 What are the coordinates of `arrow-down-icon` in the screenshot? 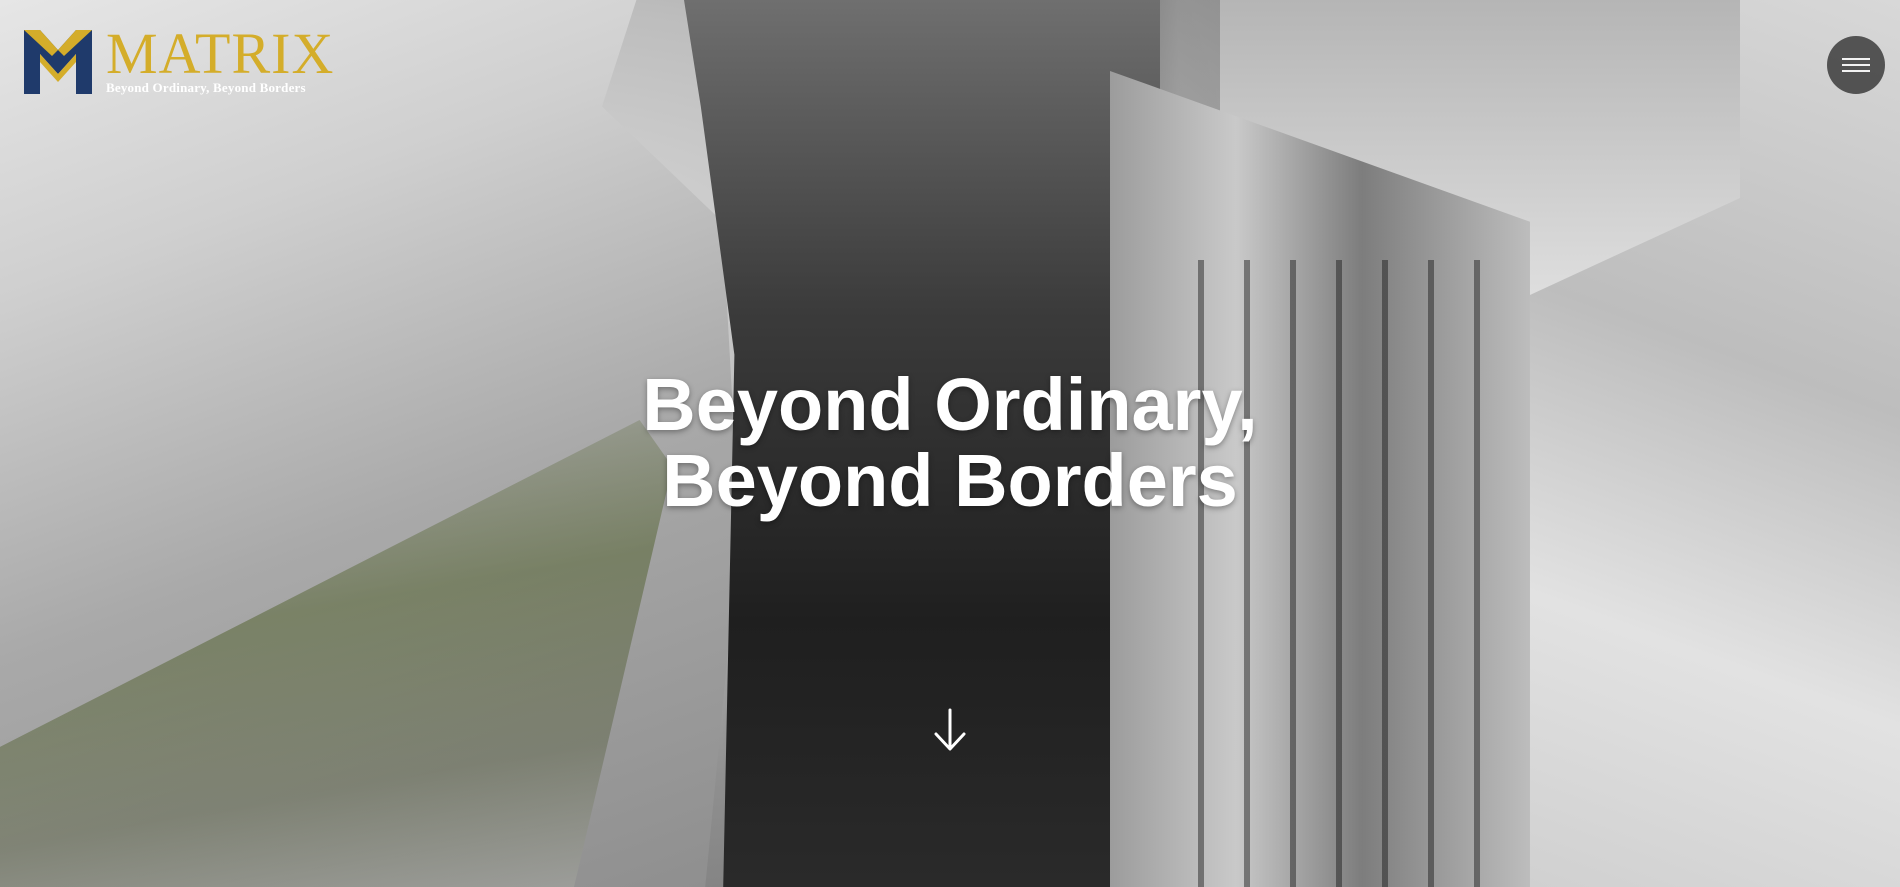 It's located at (950, 729).